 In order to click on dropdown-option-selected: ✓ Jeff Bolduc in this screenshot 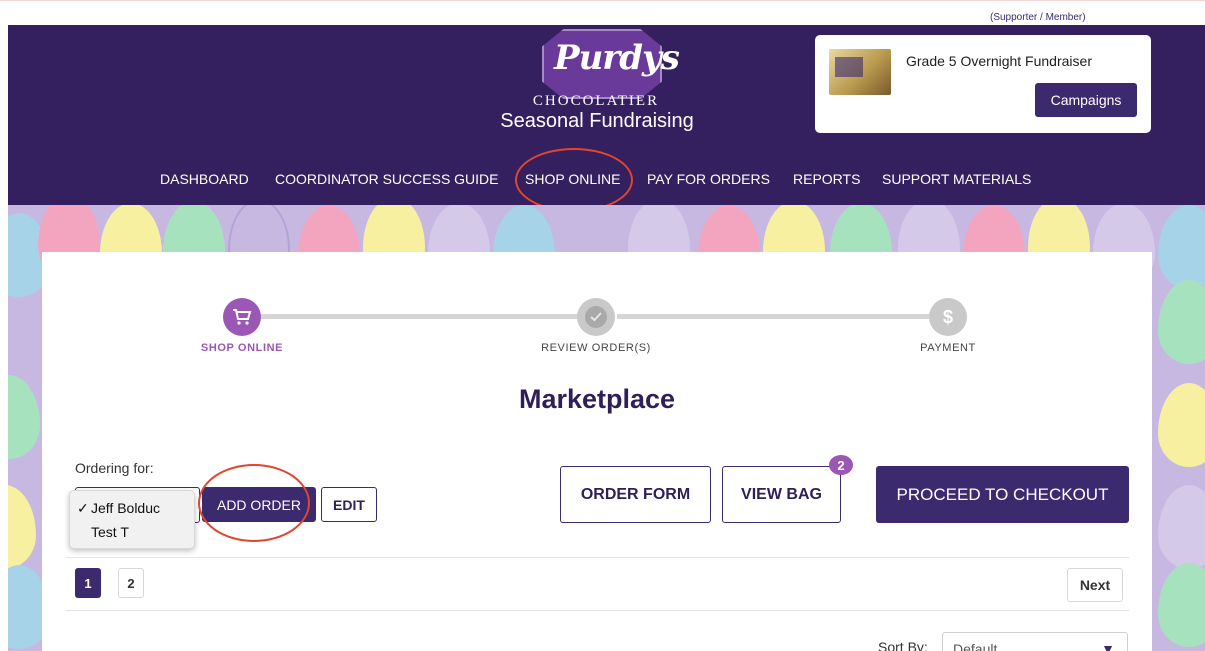, I will do `click(132, 508)`.